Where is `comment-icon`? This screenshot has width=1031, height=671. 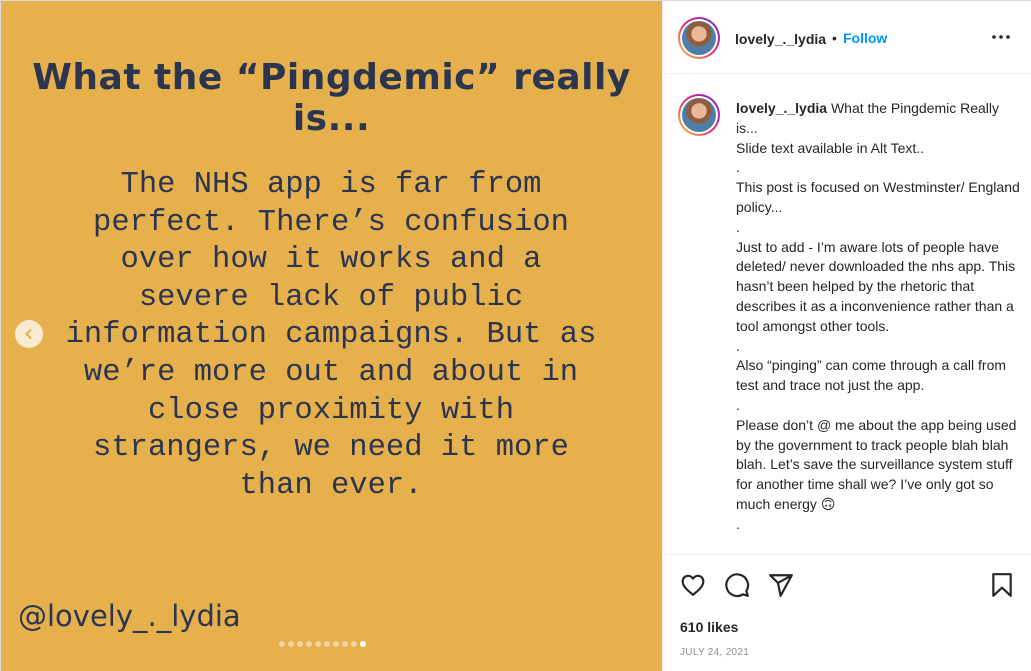 comment-icon is located at coordinates (737, 585).